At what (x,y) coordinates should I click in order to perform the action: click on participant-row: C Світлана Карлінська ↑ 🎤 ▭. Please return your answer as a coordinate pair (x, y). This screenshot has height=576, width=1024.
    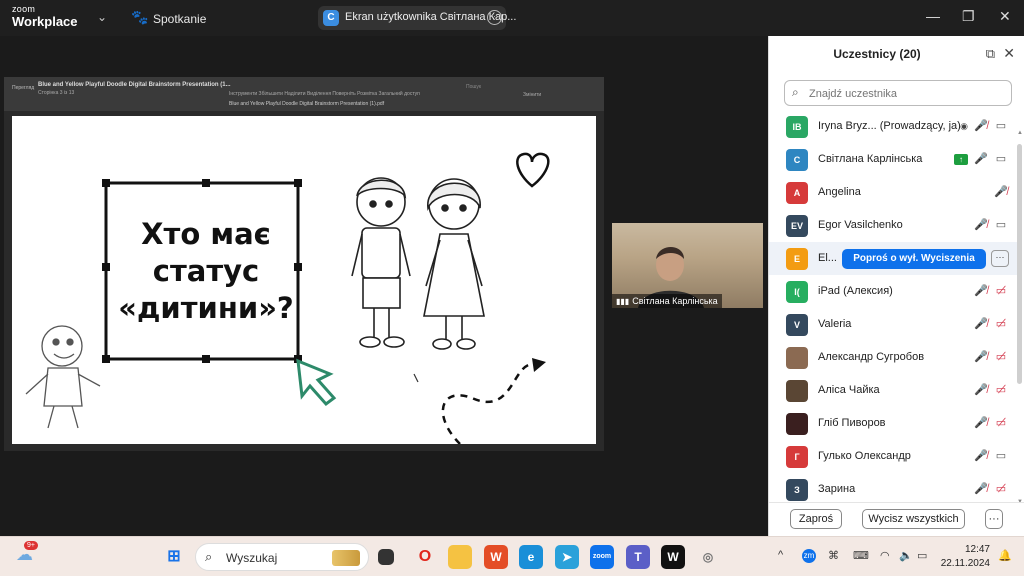
    Looking at the image, I should click on (893, 159).